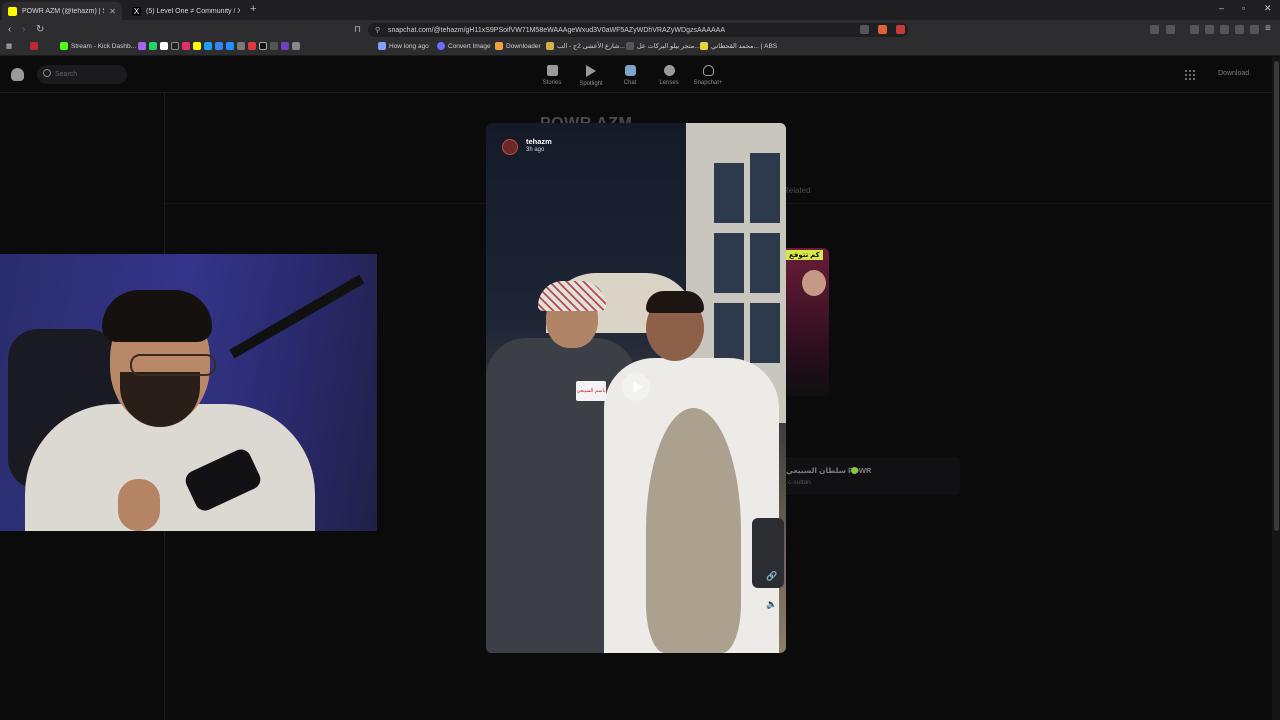  I want to click on tab-x-community: X (5) Level One ≠ Community / X, so click(186, 11).